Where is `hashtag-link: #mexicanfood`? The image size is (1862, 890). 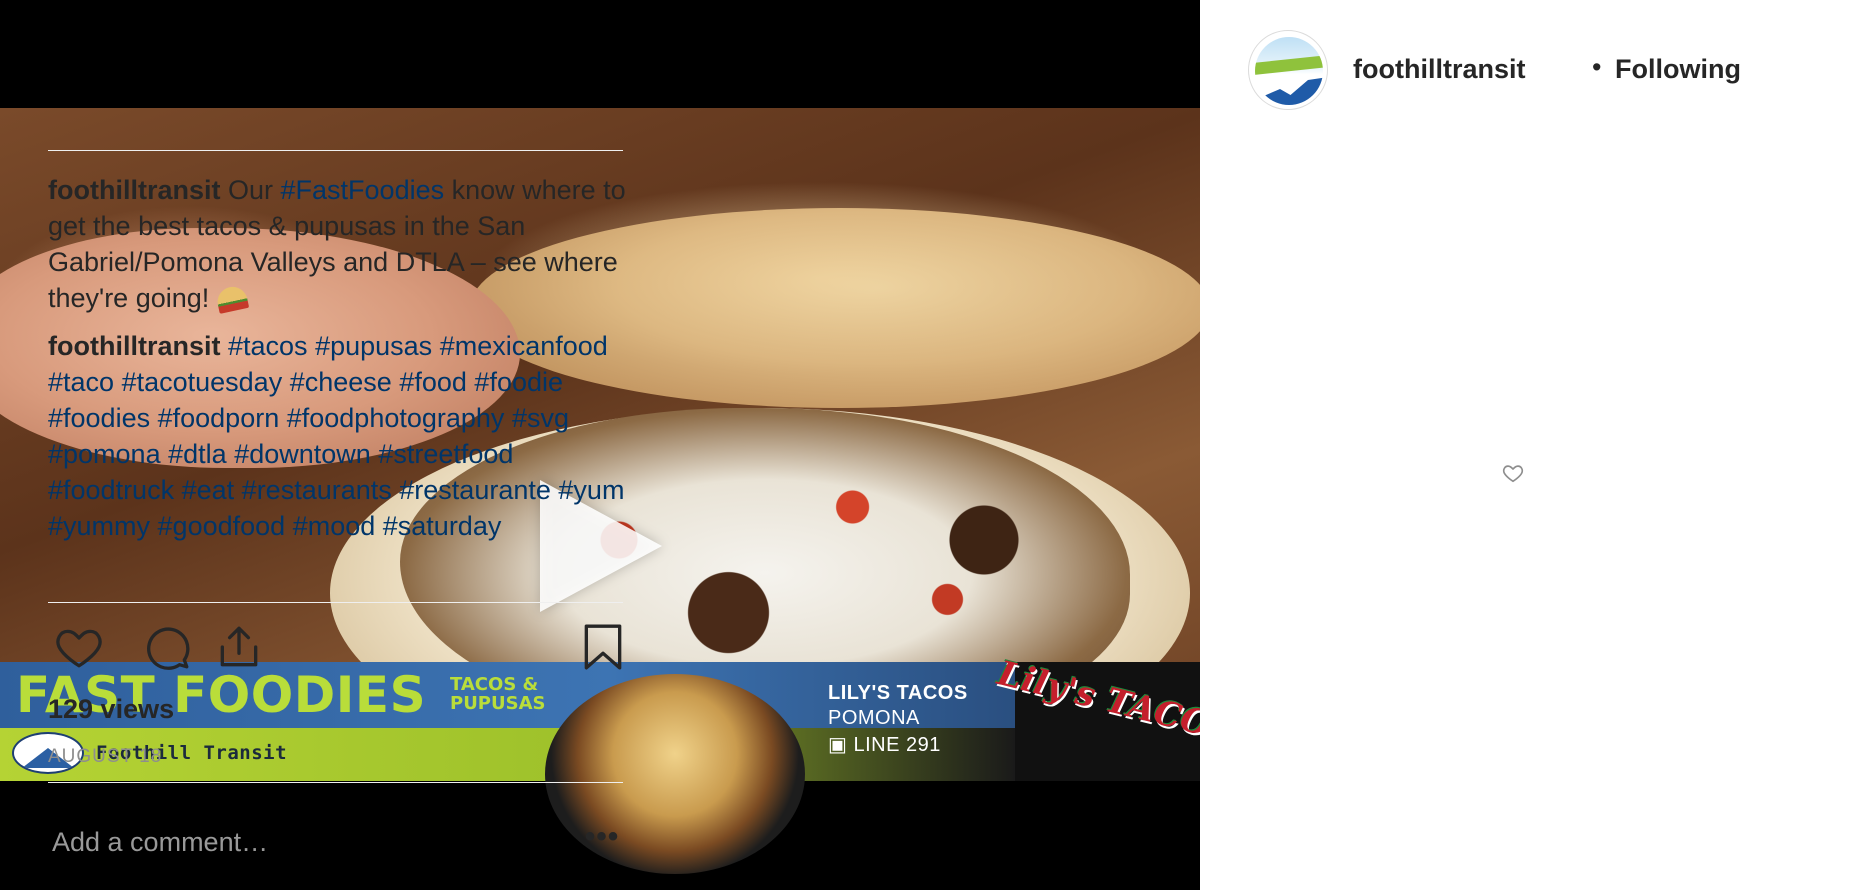 hashtag-link: #mexicanfood is located at coordinates (524, 346).